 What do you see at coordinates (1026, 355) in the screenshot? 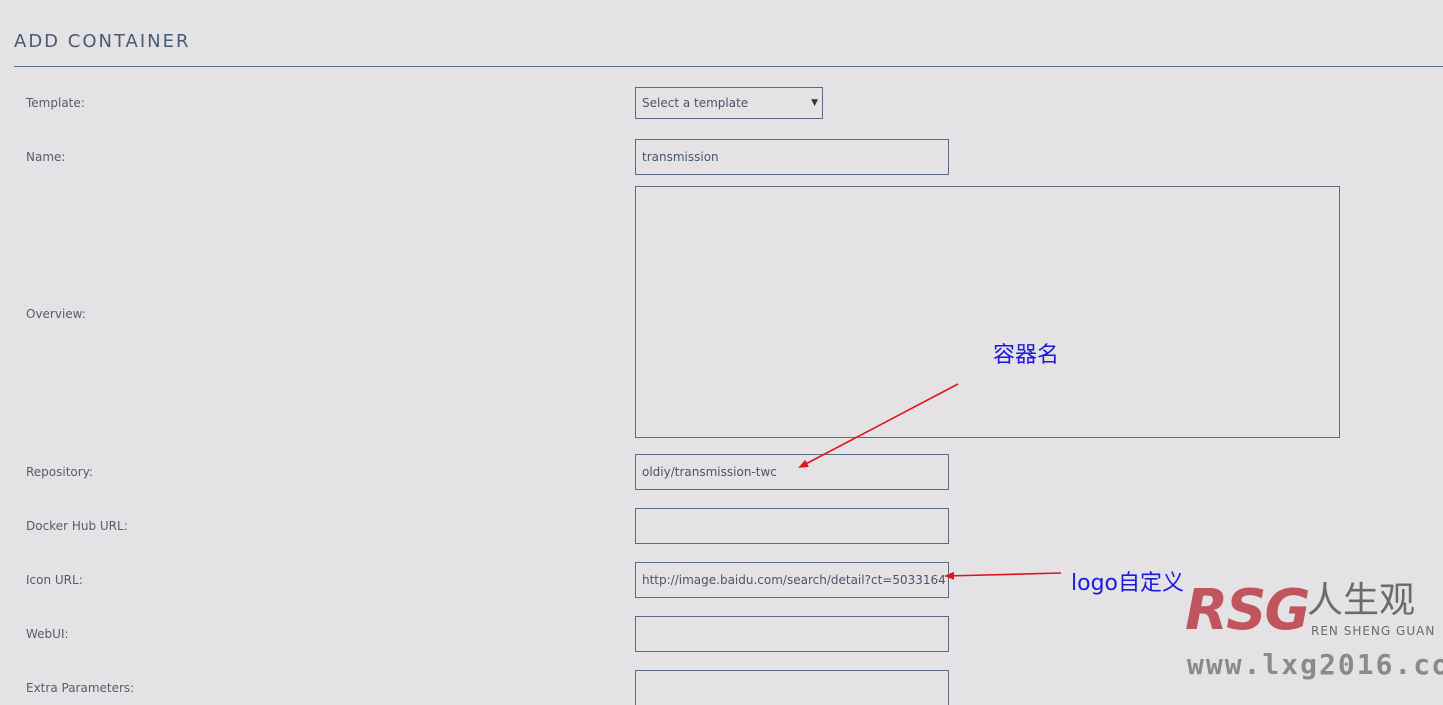
I see `container-name-annotation: 容器名` at bounding box center [1026, 355].